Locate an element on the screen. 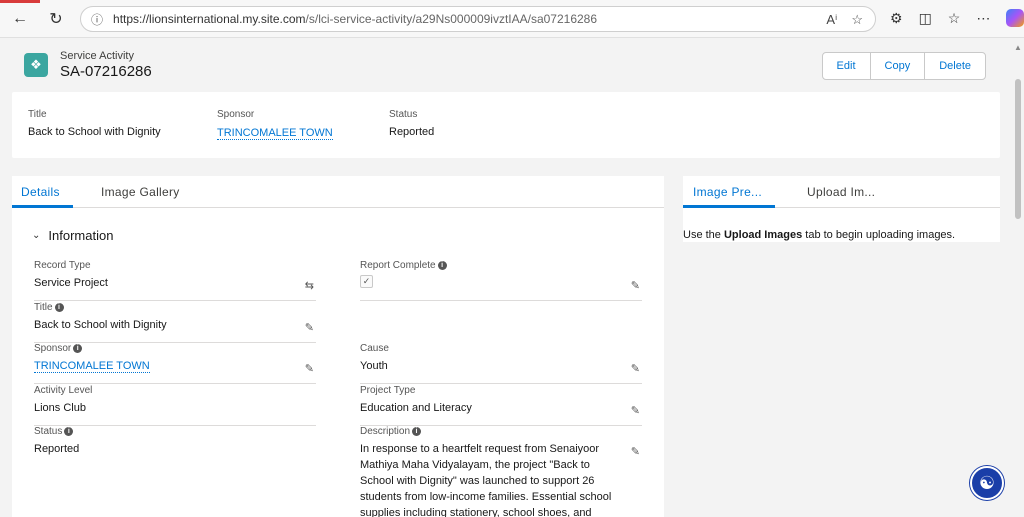 Image resolution: width=1024 pixels, height=517 pixels. chevron-down-icon: ⌄ is located at coordinates (36, 235).